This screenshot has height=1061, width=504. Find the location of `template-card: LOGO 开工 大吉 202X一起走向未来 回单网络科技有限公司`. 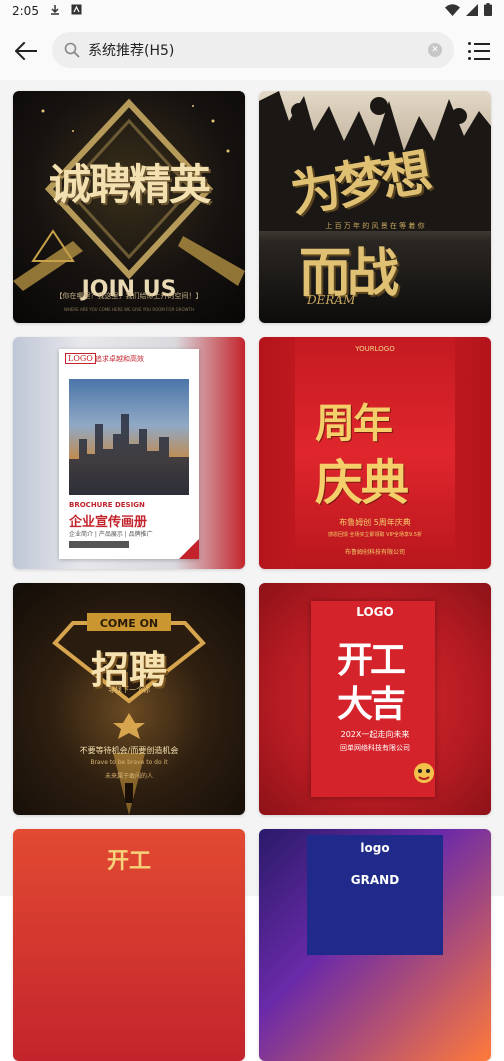

template-card: LOGO 开工 大吉 202X一起走向未来 回单网络科技有限公司 is located at coordinates (375, 699).